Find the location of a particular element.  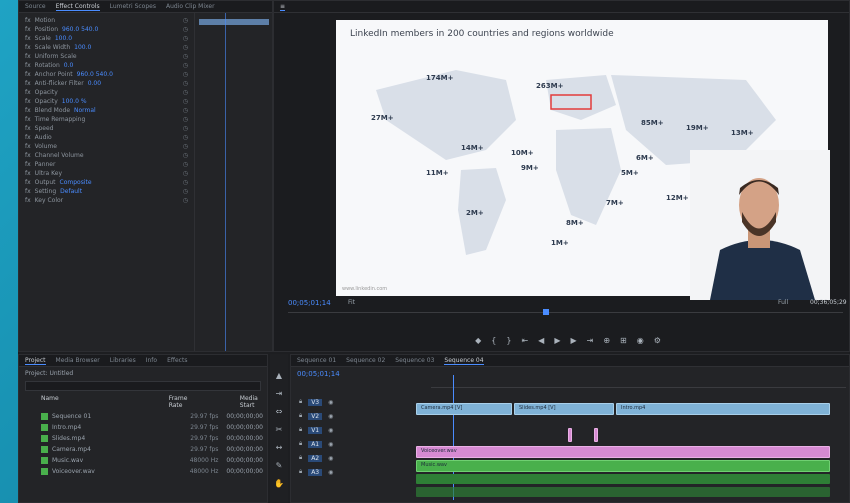

tab-sequence-04: Sequence 04 is located at coordinates (464, 361).